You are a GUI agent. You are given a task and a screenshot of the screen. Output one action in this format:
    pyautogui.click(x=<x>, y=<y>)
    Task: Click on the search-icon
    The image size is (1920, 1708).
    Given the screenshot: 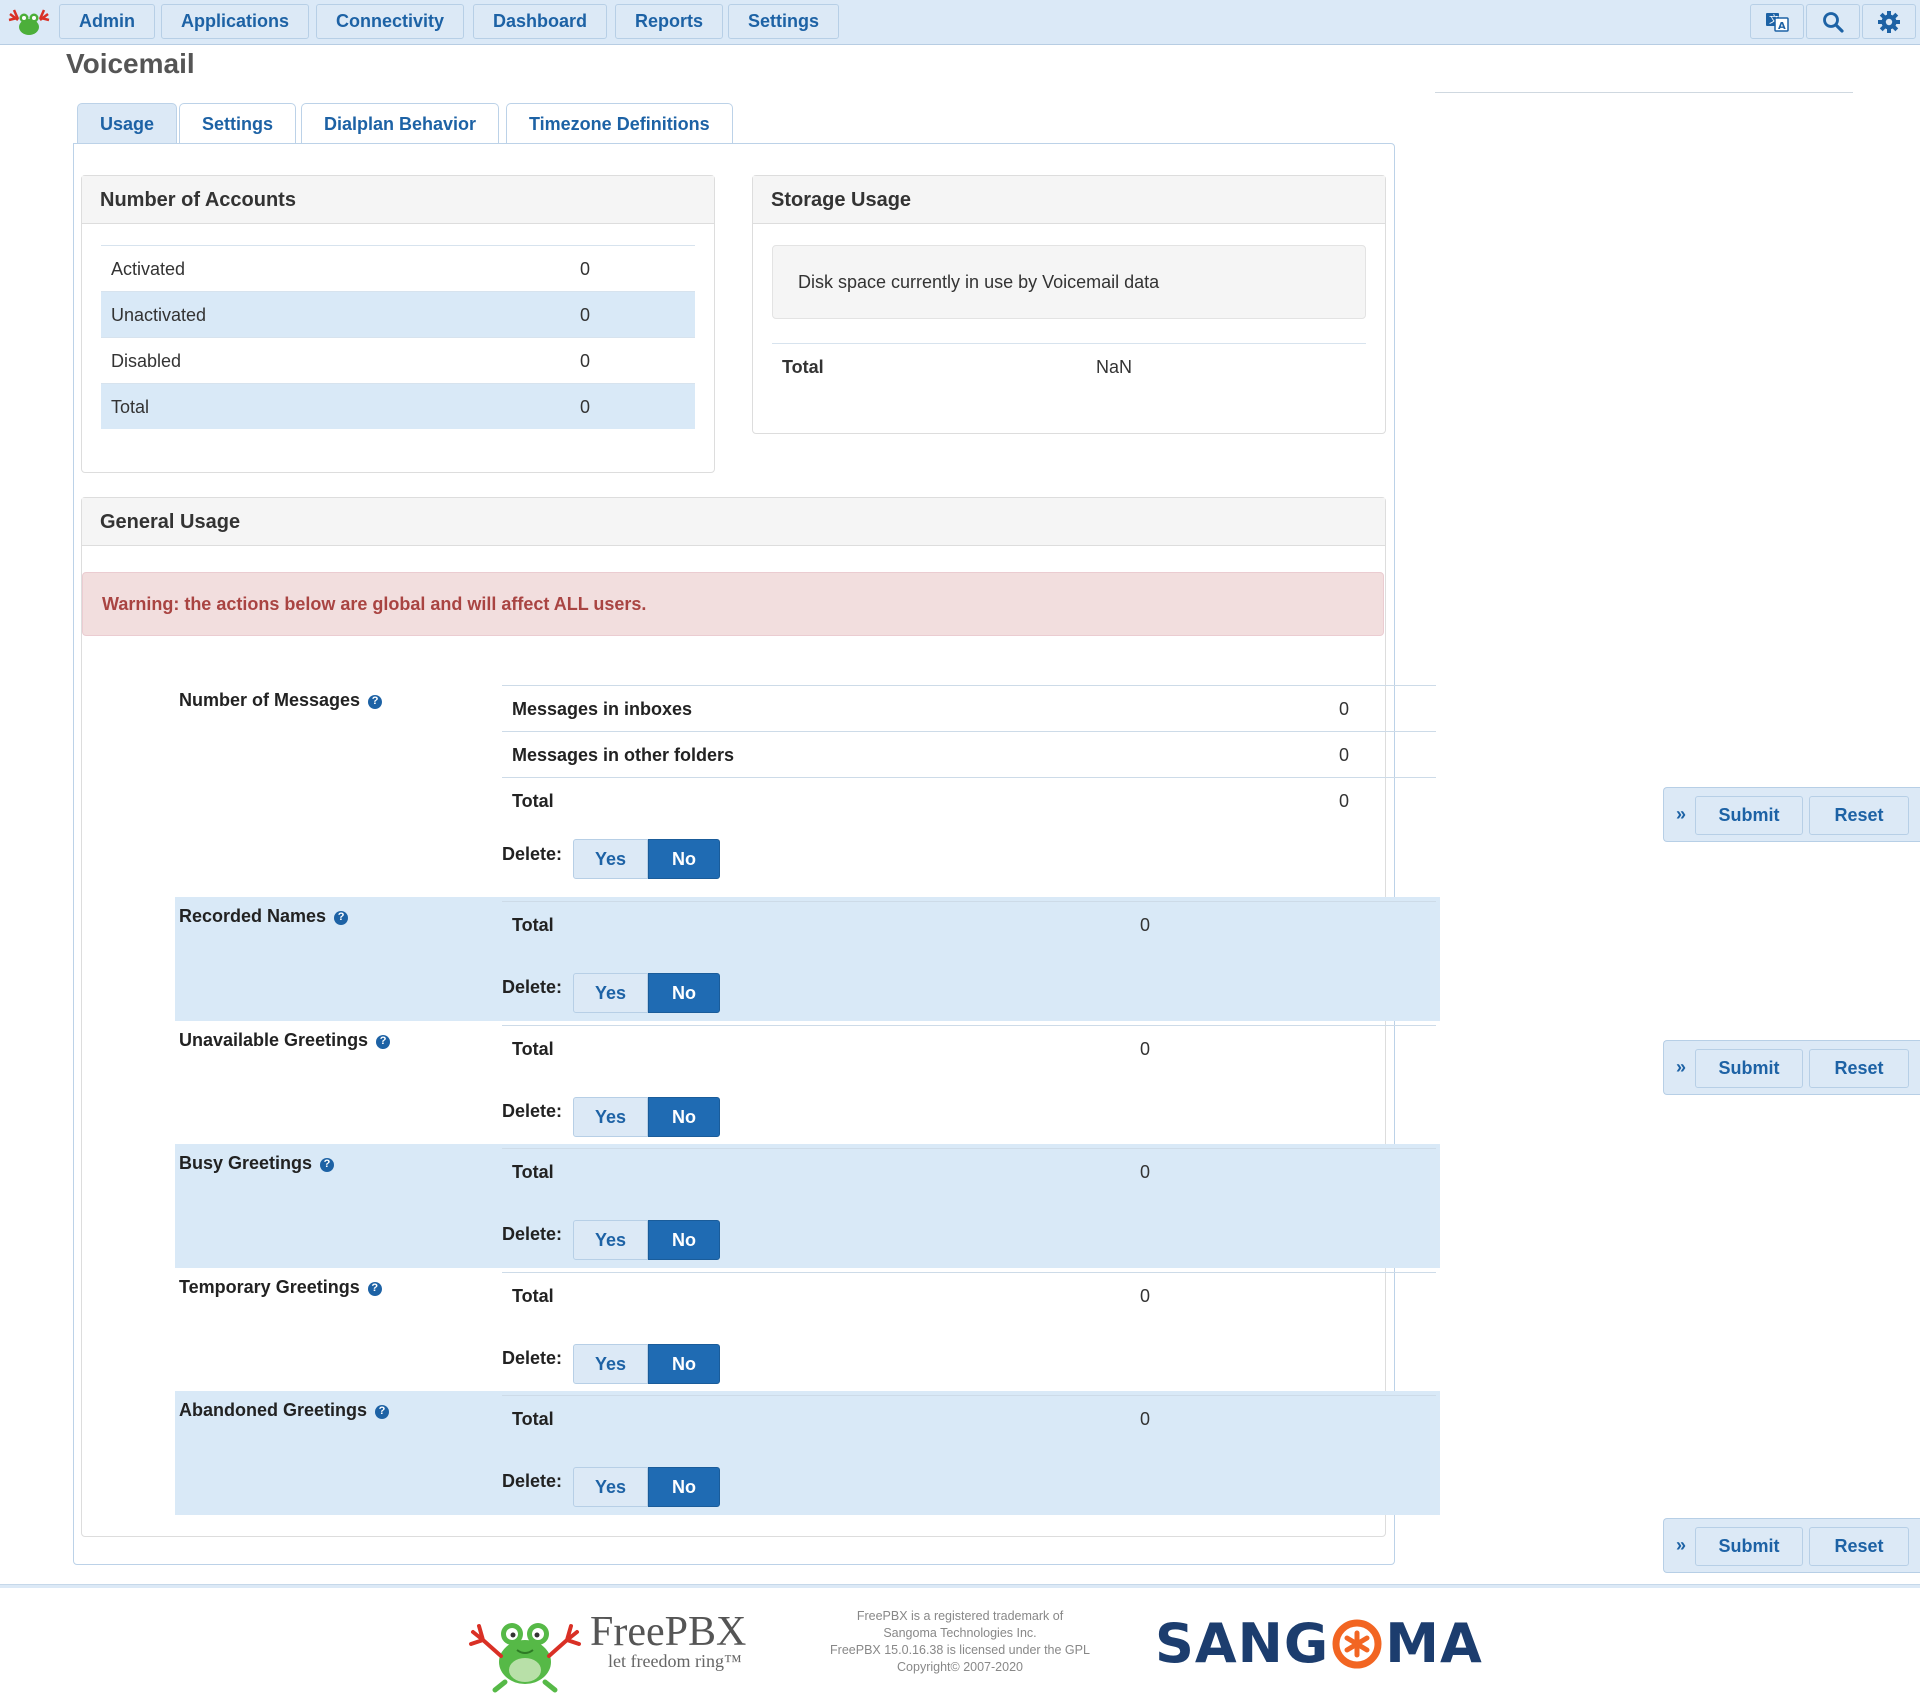 What is the action you would take?
    pyautogui.click(x=1833, y=22)
    